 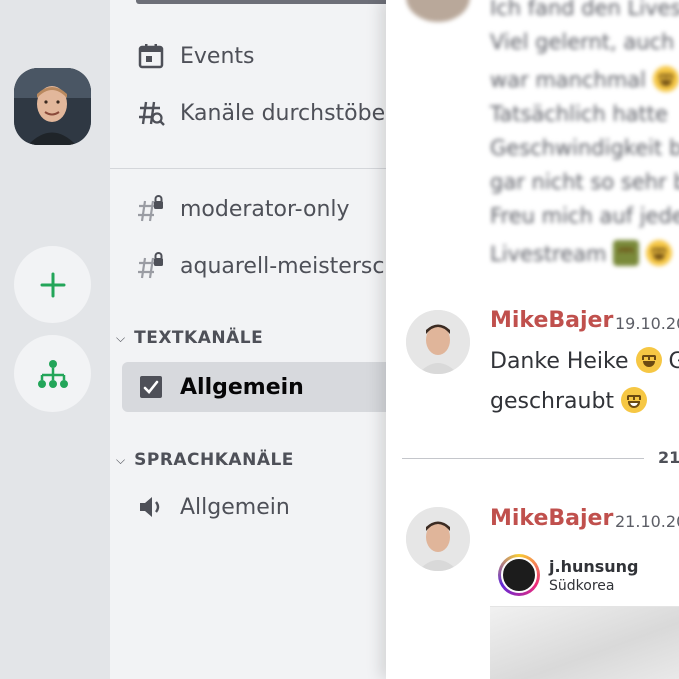 I want to click on channel-allgemein-voice: Allgemein, so click(x=268, y=507).